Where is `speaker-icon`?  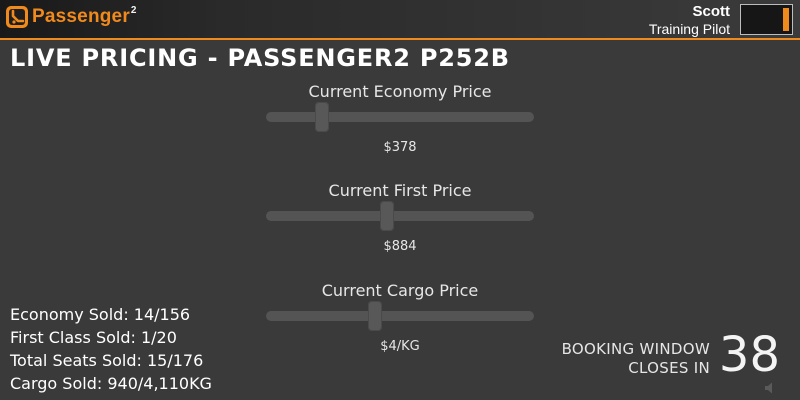
speaker-icon is located at coordinates (770, 388).